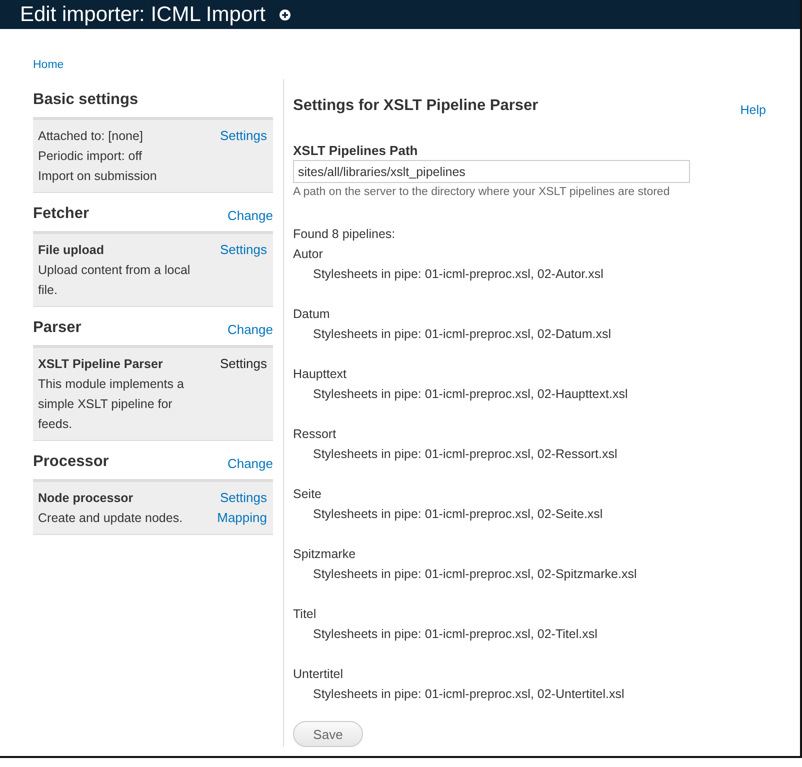  I want to click on settings-heading: Settings for XSLT Pipeline Parser, so click(415, 106).